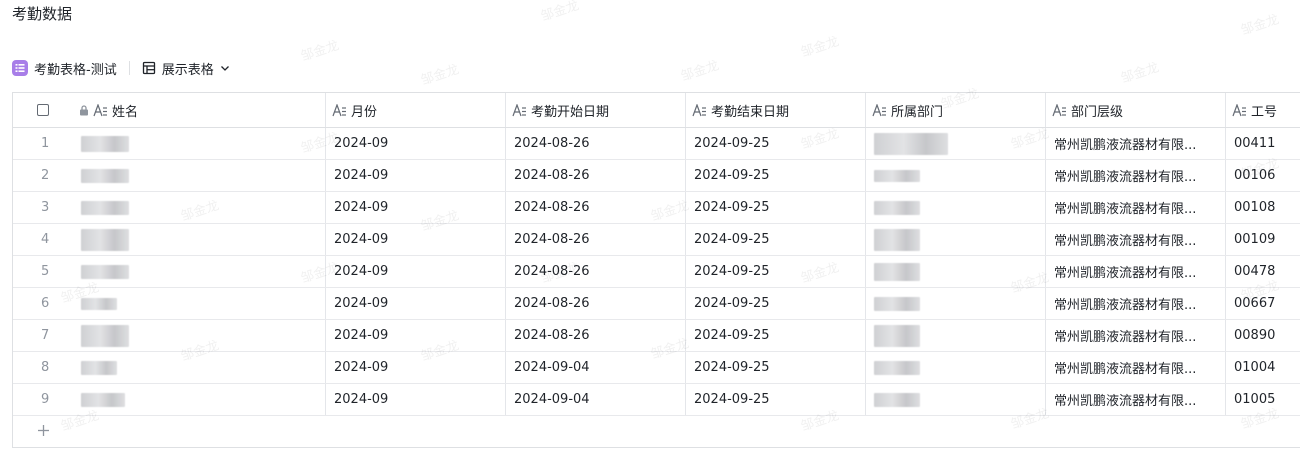 Image resolution: width=1300 pixels, height=449 pixels. What do you see at coordinates (1263, 271) in the screenshot?
I see `employee-id-cell: 00478` at bounding box center [1263, 271].